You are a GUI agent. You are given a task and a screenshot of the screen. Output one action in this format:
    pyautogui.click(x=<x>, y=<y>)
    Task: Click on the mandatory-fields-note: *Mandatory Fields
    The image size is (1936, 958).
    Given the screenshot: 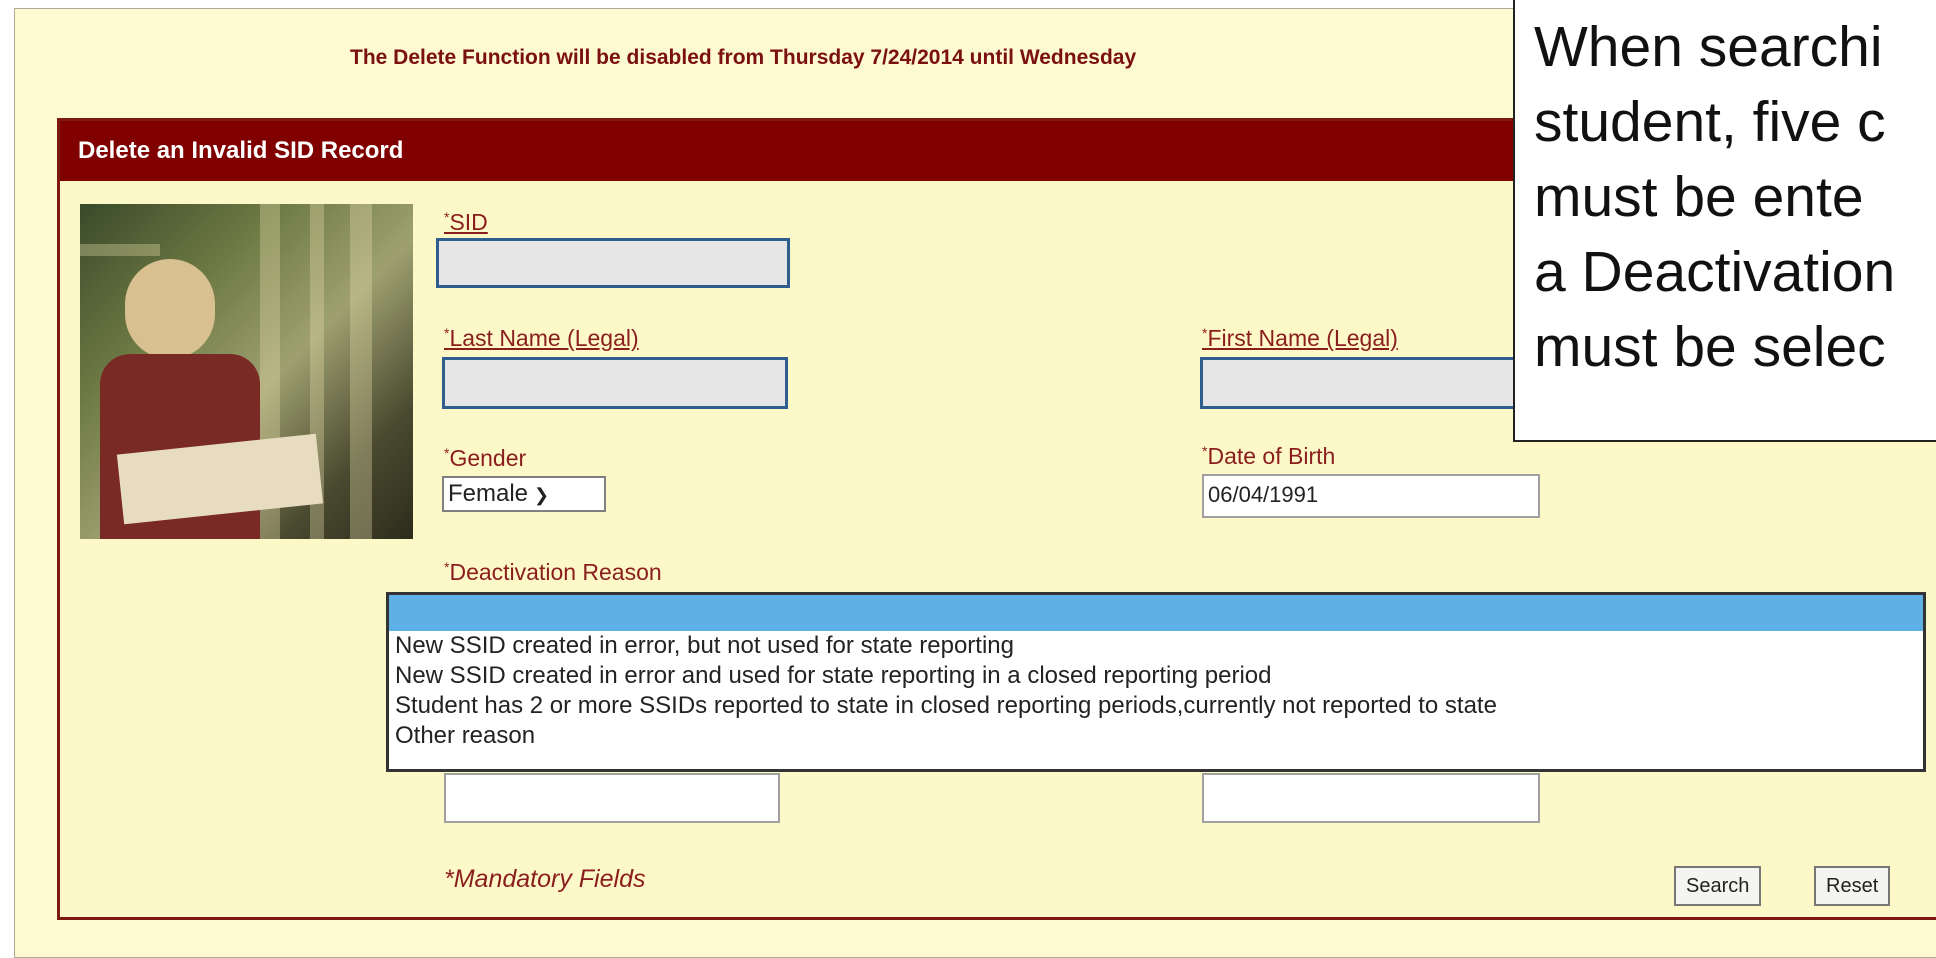 What is the action you would take?
    pyautogui.click(x=545, y=879)
    